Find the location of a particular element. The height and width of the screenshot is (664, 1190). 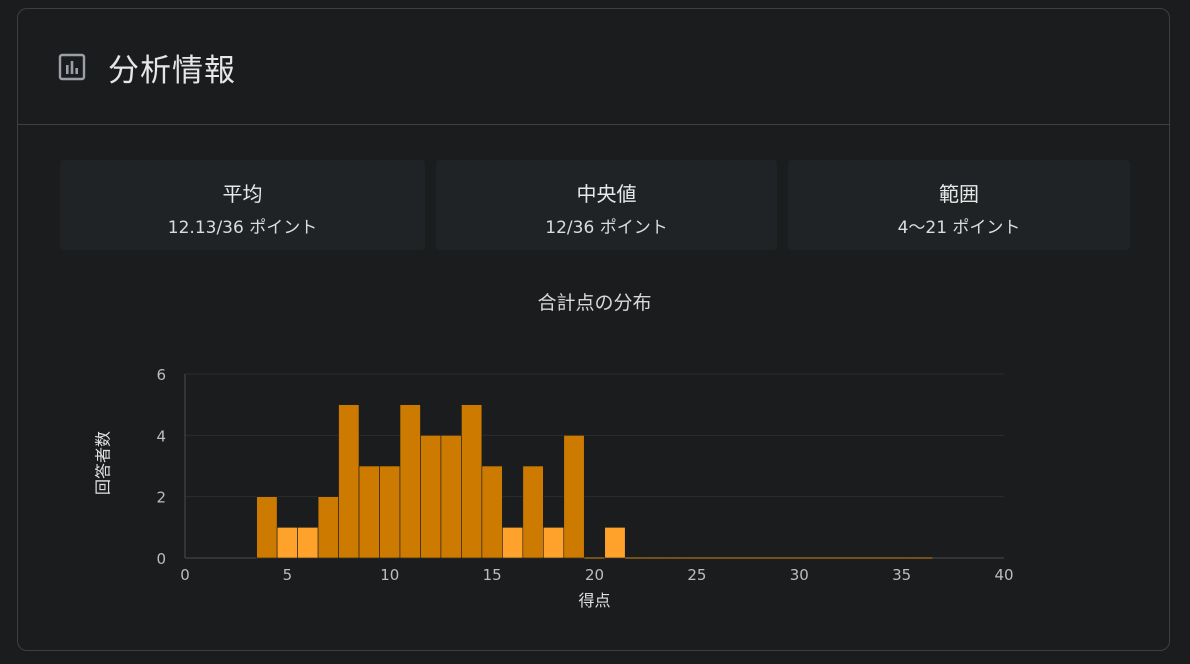

x-tick-label: 20 is located at coordinates (594, 575).